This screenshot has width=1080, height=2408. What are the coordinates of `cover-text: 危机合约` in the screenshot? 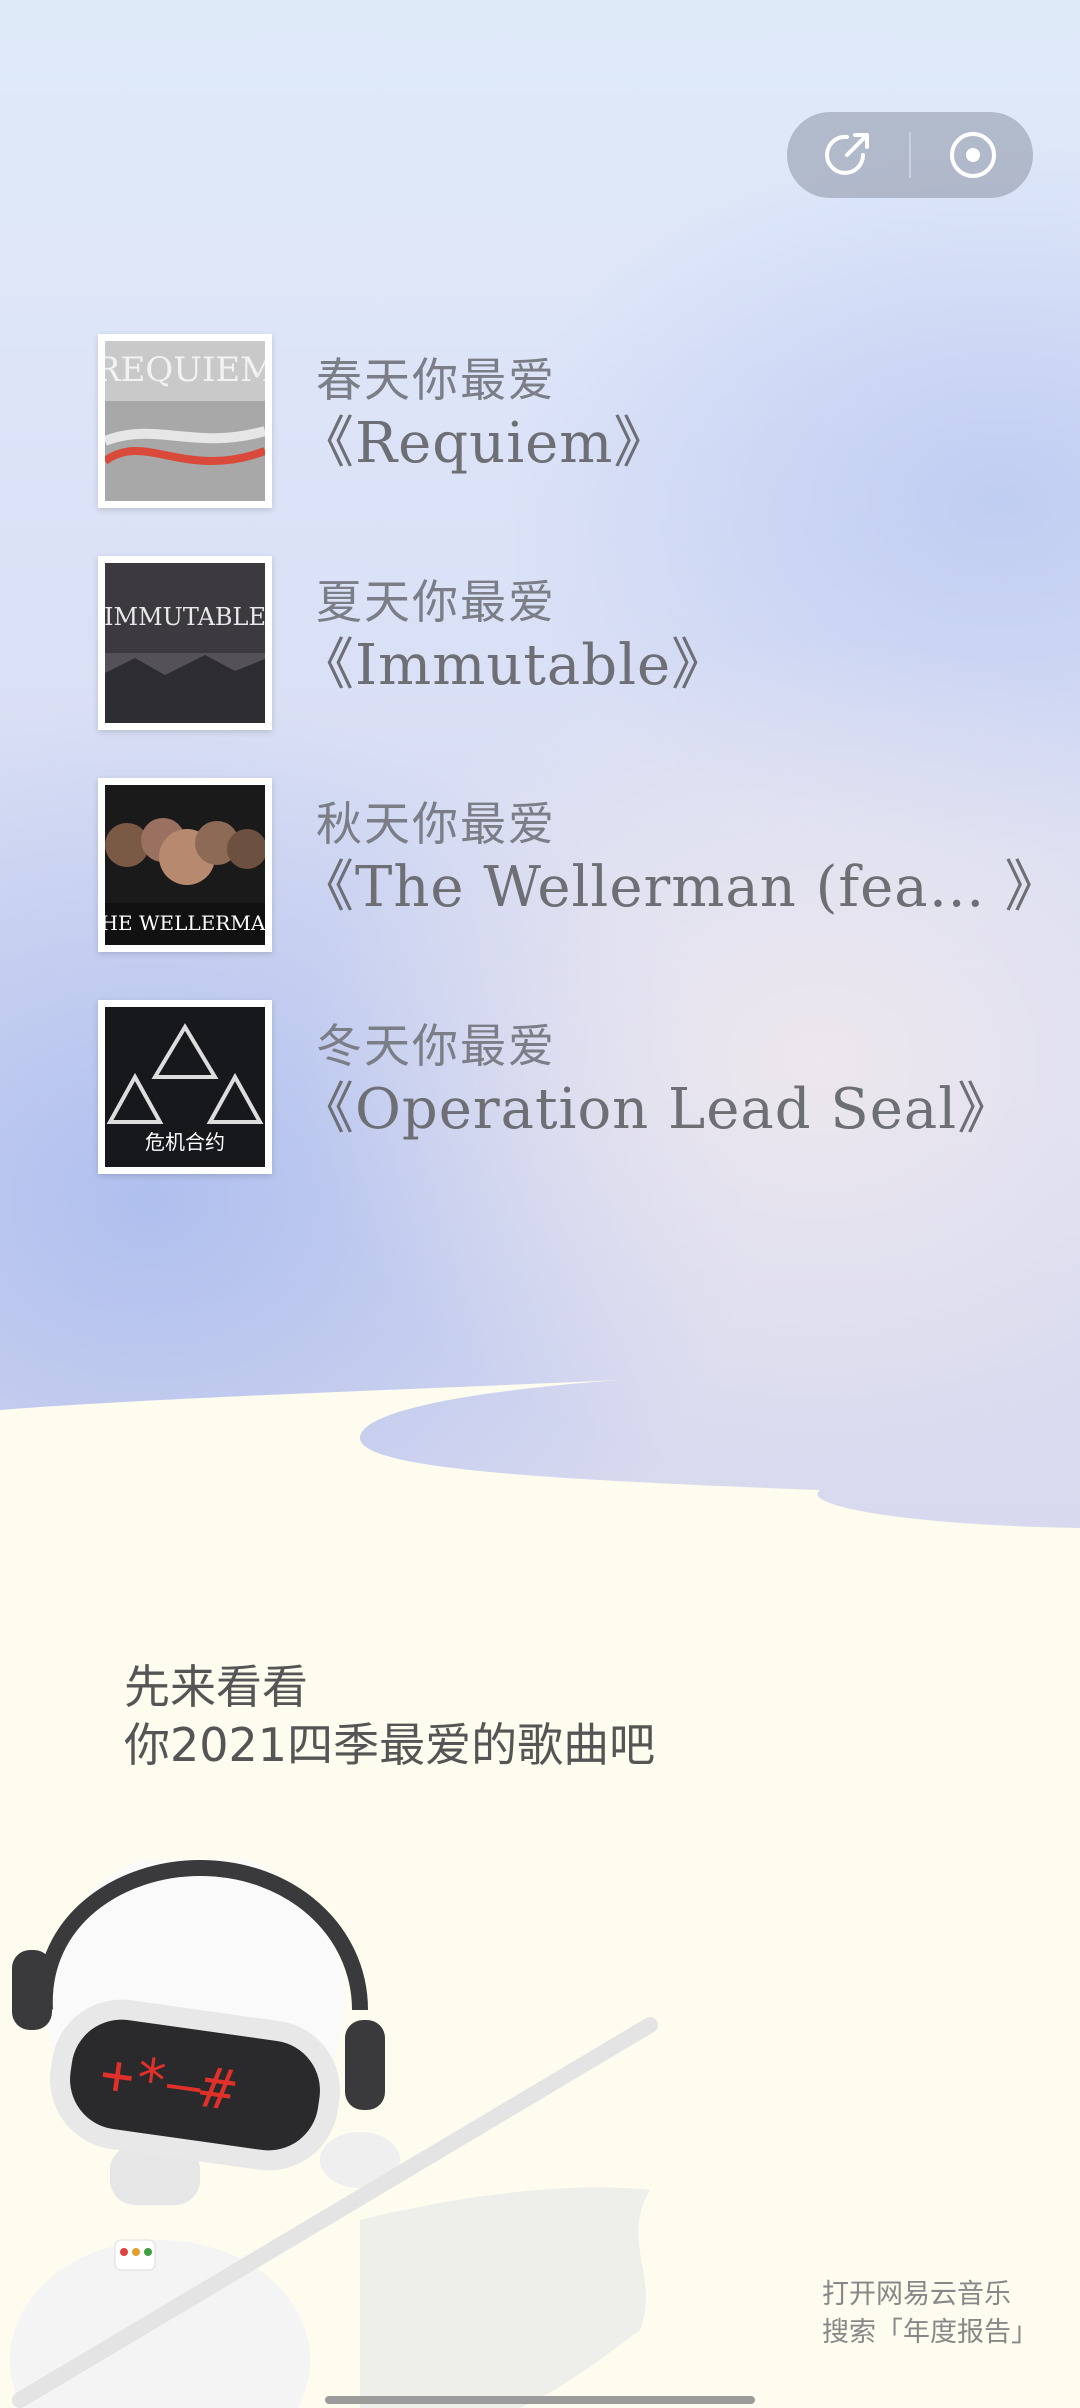 It's located at (185, 1142).